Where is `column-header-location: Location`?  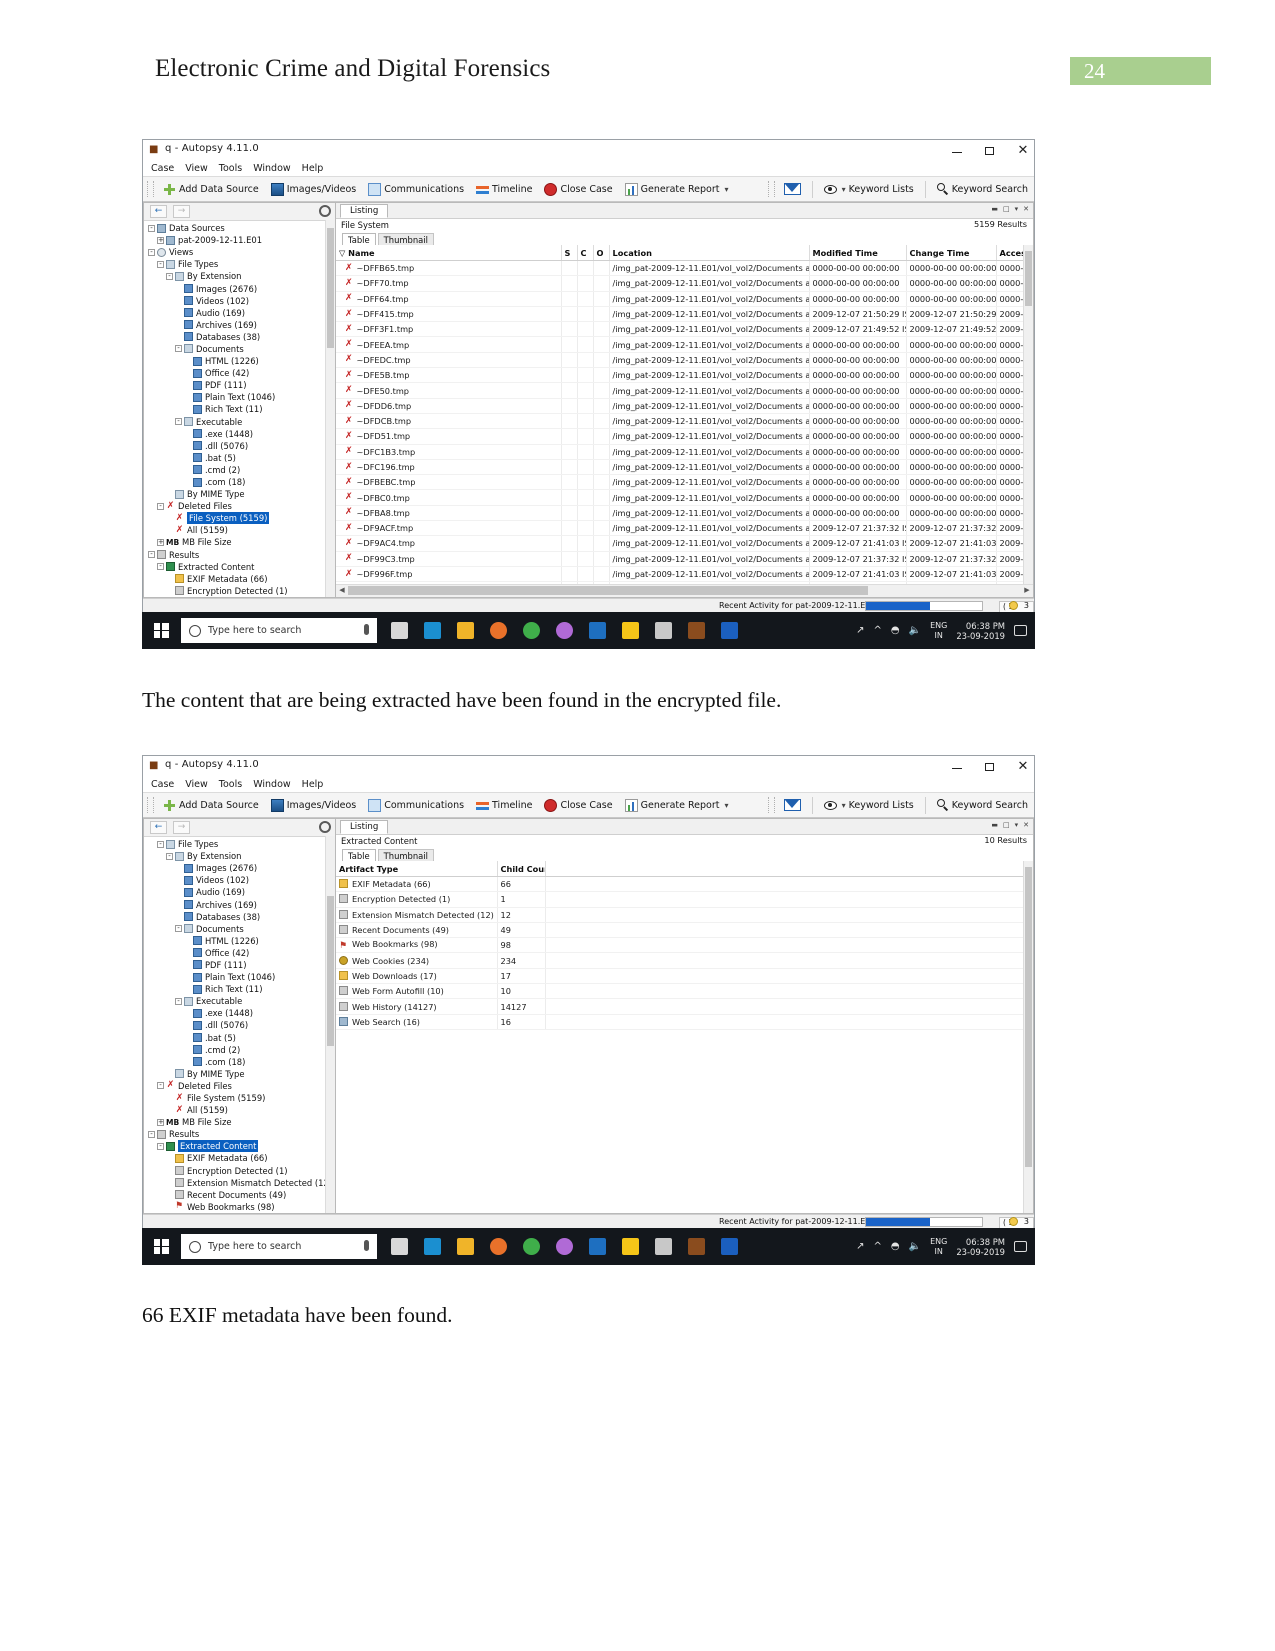
column-header-location: Location is located at coordinates (709, 253).